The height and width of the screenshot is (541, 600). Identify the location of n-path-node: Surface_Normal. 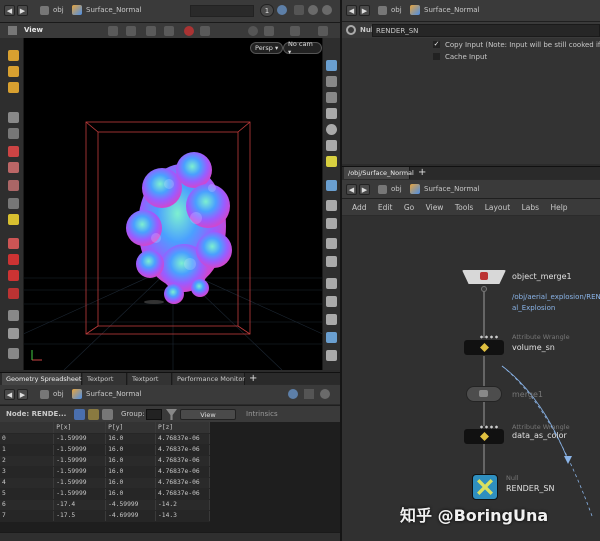
(452, 189).